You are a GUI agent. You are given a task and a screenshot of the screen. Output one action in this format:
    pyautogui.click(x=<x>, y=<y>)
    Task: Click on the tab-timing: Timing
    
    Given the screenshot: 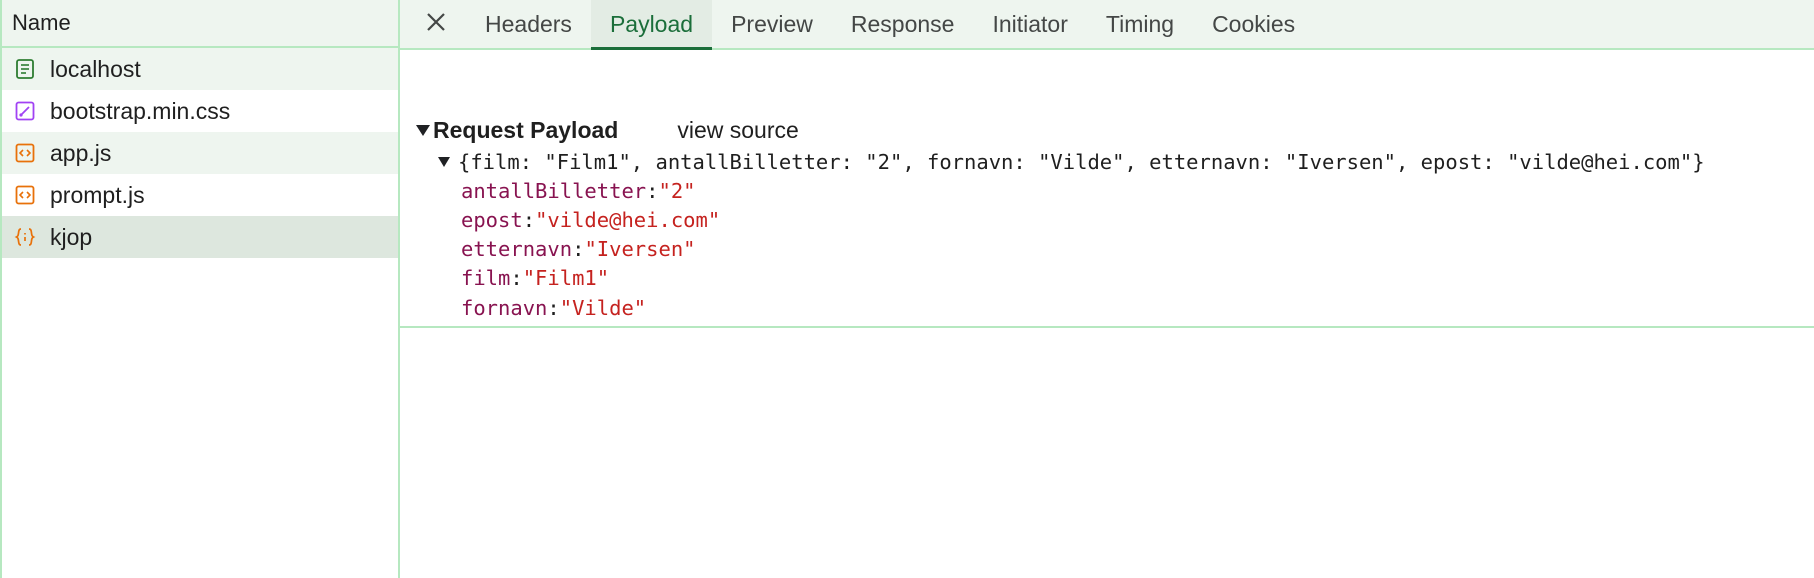 What is the action you would take?
    pyautogui.click(x=1140, y=24)
    